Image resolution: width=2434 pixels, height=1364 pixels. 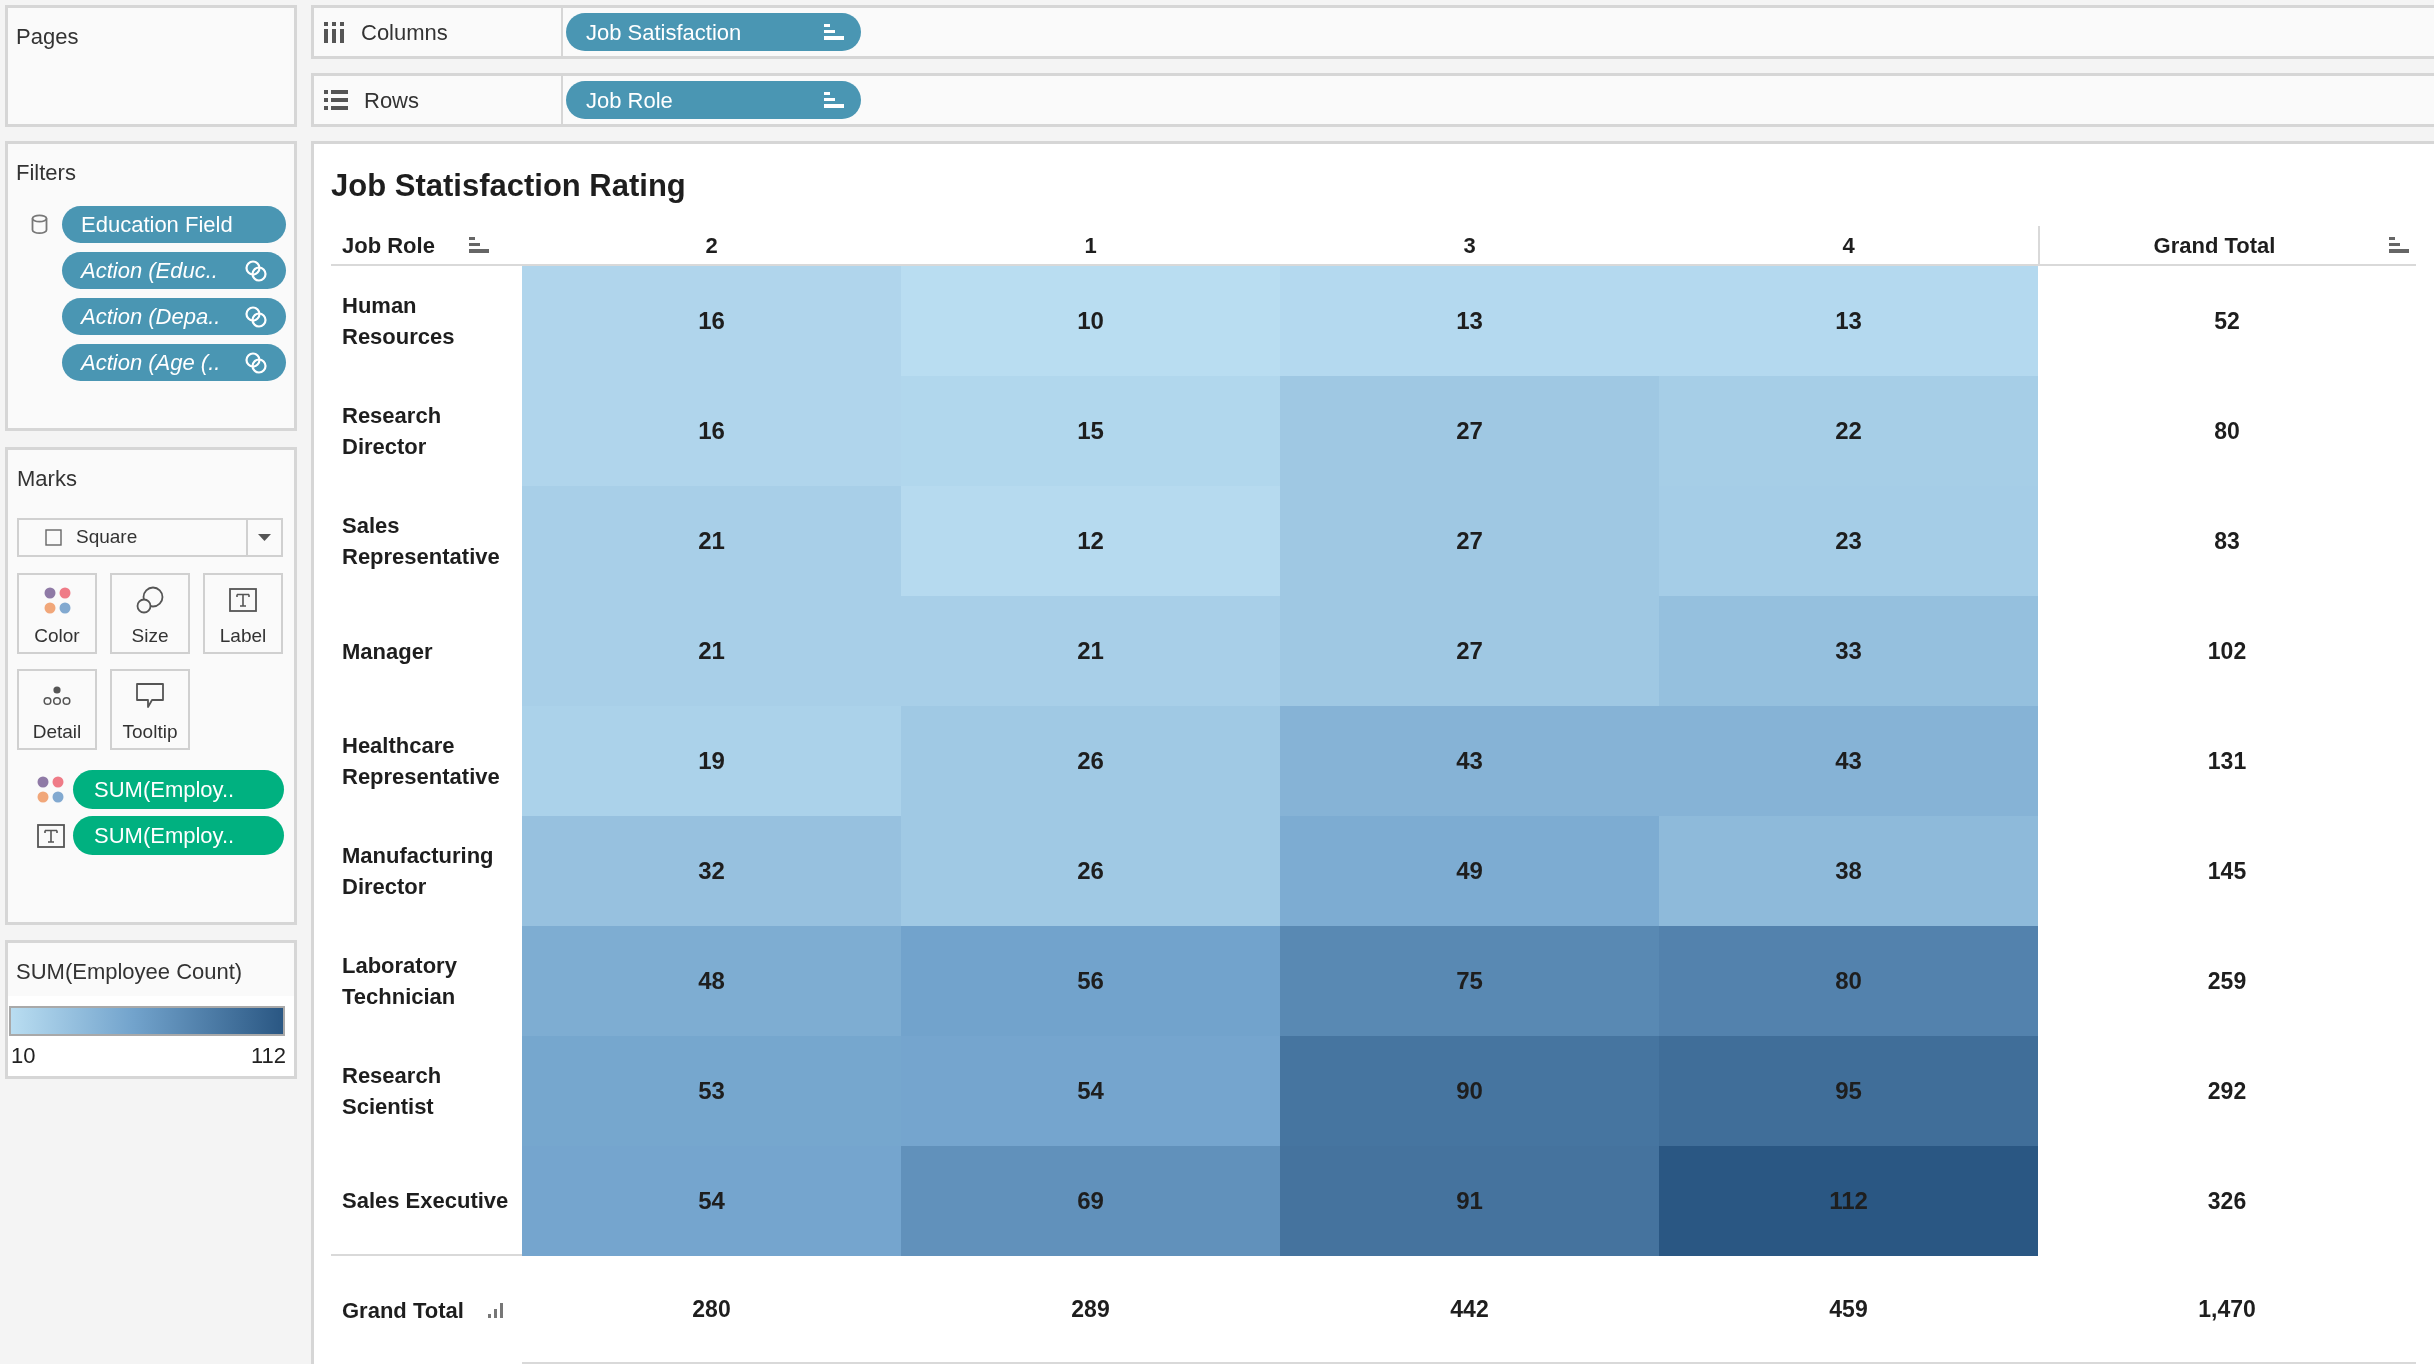 I want to click on total-value: 102, so click(x=2227, y=651).